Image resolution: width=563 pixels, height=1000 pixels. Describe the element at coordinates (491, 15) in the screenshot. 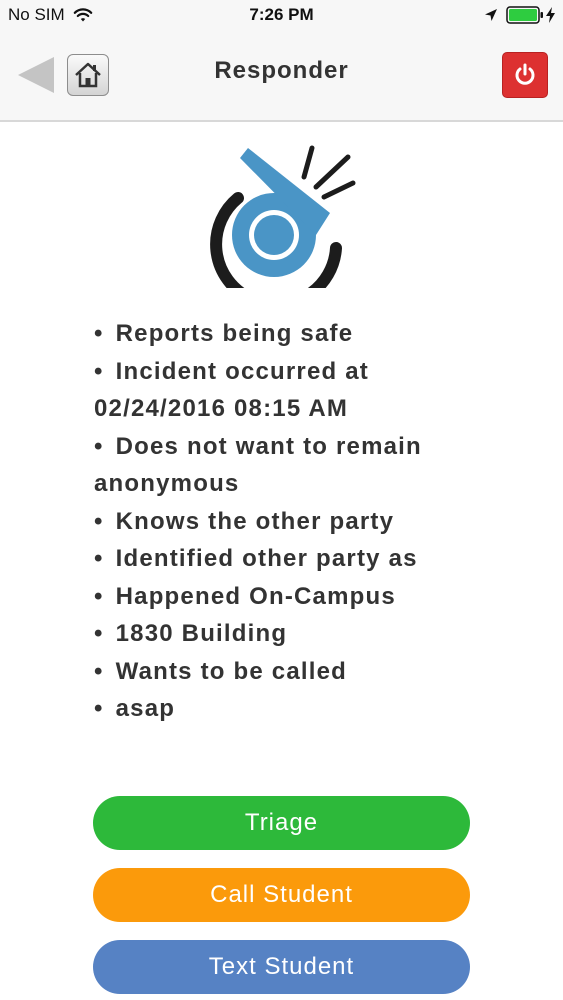

I see `location-arrow-icon` at that location.